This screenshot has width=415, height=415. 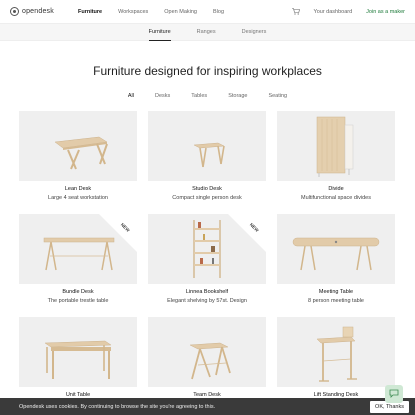 I want to click on chat-icon, so click(x=394, y=394).